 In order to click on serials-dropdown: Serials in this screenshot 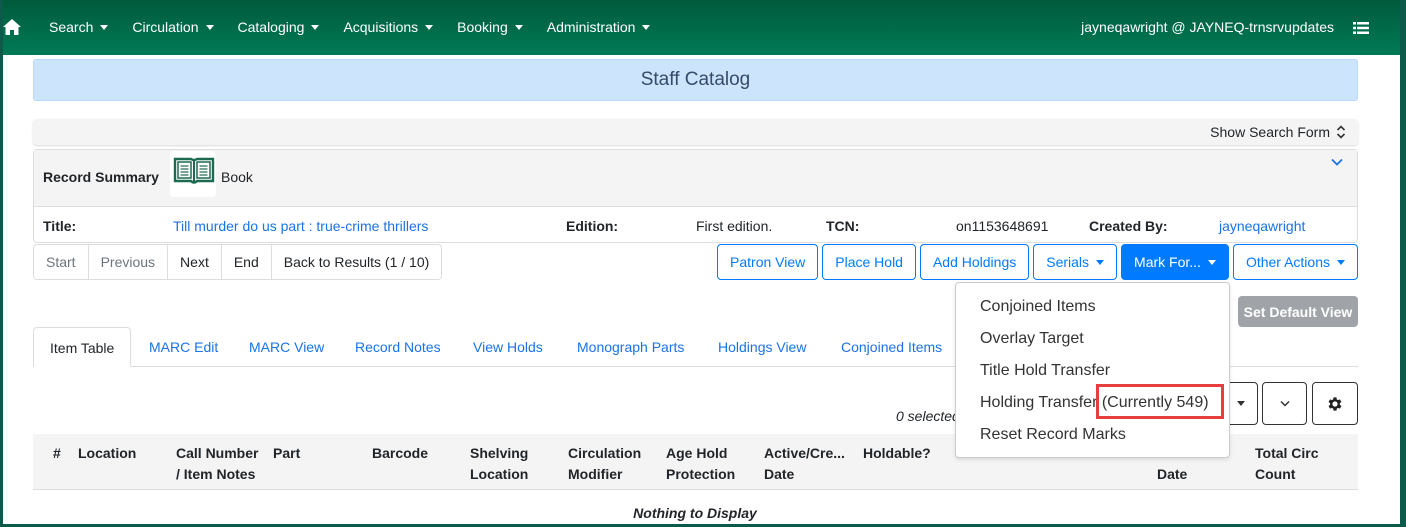, I will do `click(1075, 262)`.